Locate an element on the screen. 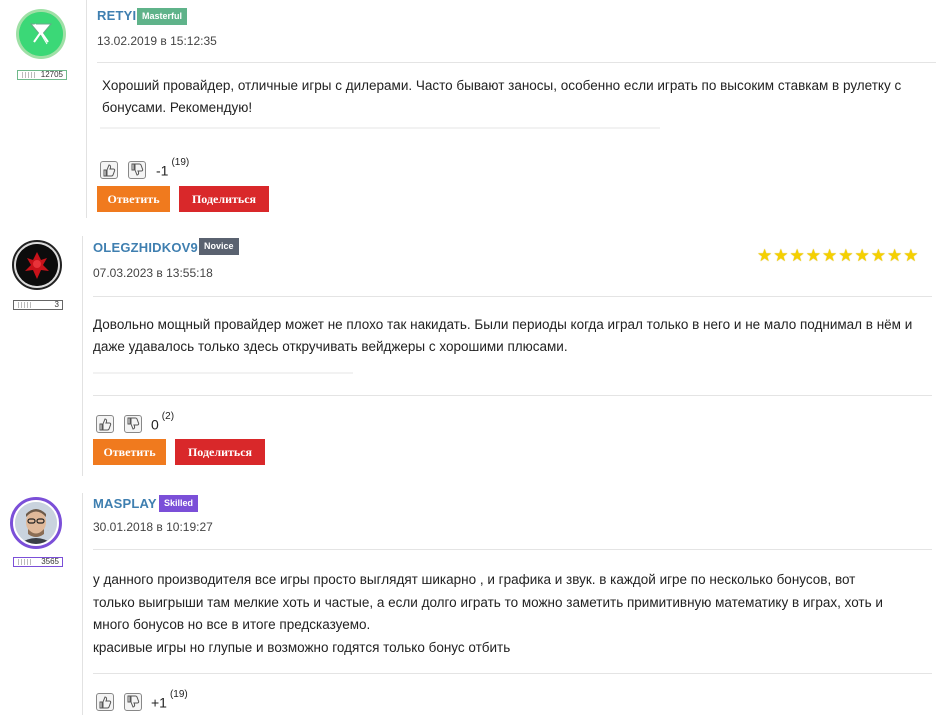  author-name: RETYI is located at coordinates (116, 15).